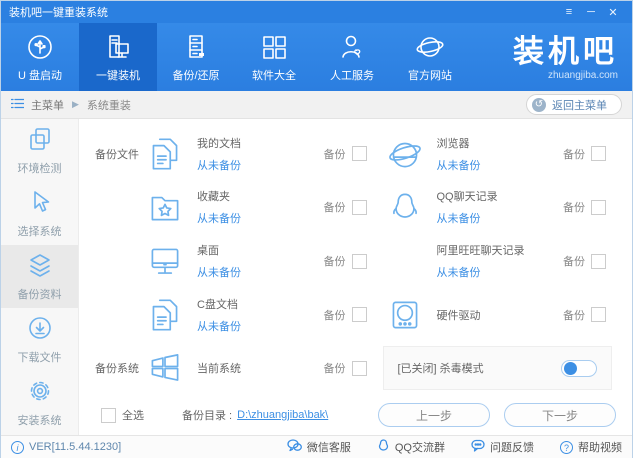  What do you see at coordinates (165, 261) in the screenshot?
I see `desktop-monitor-icon` at bounding box center [165, 261].